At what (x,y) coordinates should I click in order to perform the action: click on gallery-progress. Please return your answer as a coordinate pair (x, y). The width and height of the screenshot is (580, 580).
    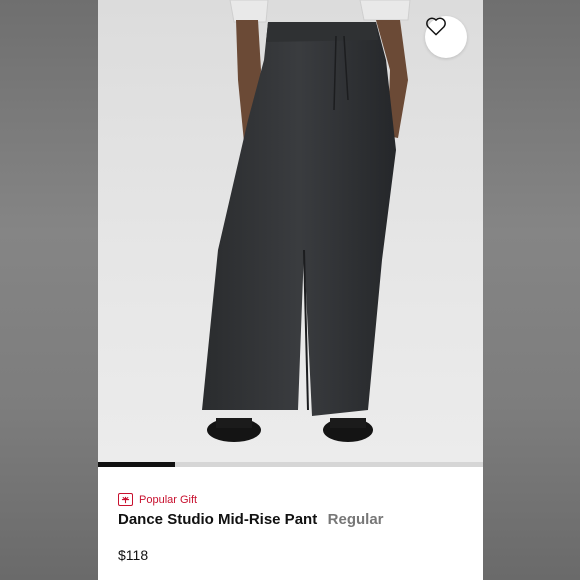
    Looking at the image, I should click on (290, 464).